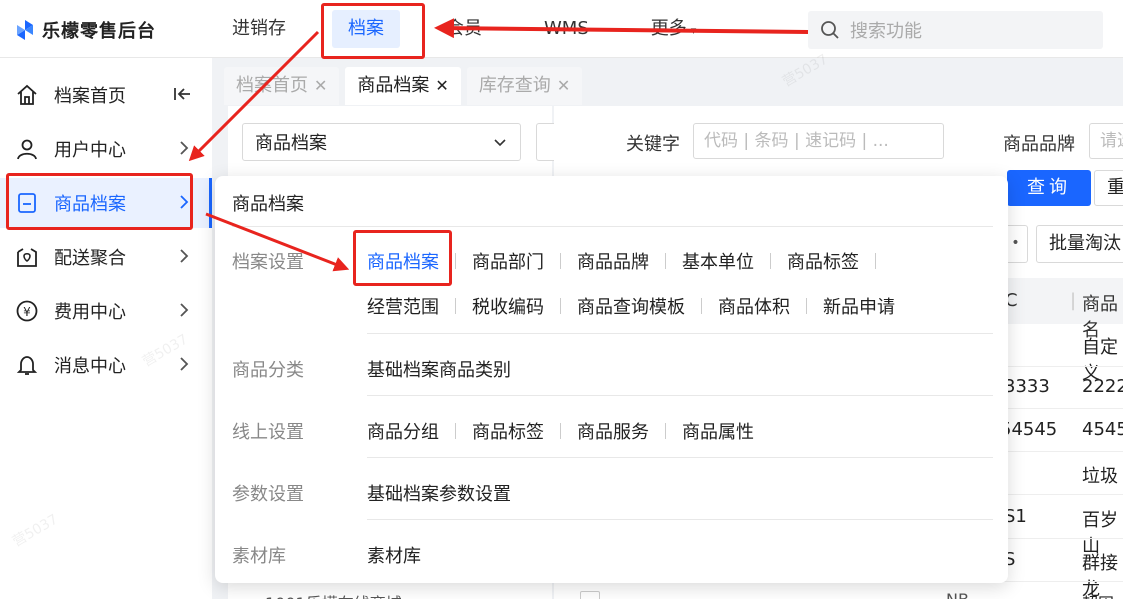 The image size is (1123, 599). Describe the element at coordinates (90, 96) in the screenshot. I see `sidebar-item-label: 档案首页` at that location.